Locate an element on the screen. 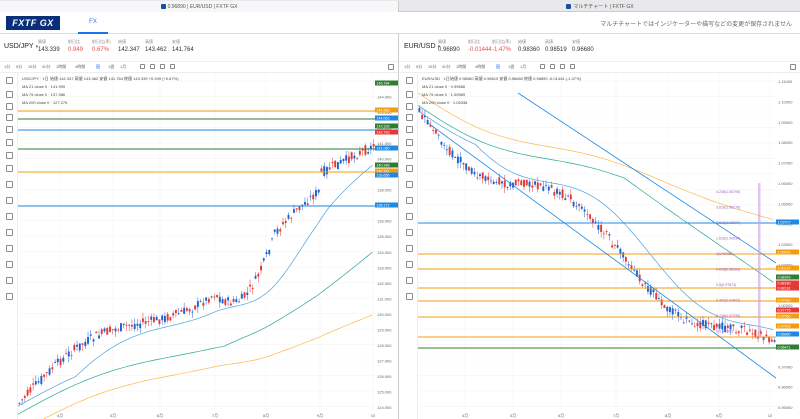 The height and width of the screenshot is (419, 800). x-tick-label: 4月 is located at coordinates (465, 415).